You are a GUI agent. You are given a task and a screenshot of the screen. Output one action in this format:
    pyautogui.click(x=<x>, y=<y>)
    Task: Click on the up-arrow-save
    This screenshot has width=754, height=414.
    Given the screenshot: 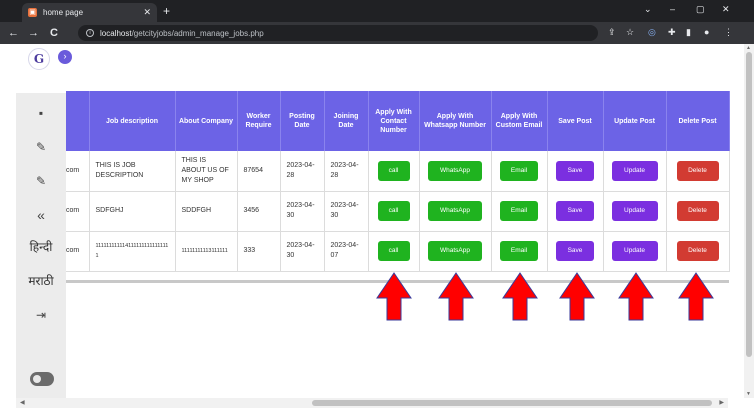 What is the action you would take?
    pyautogui.click(x=577, y=296)
    